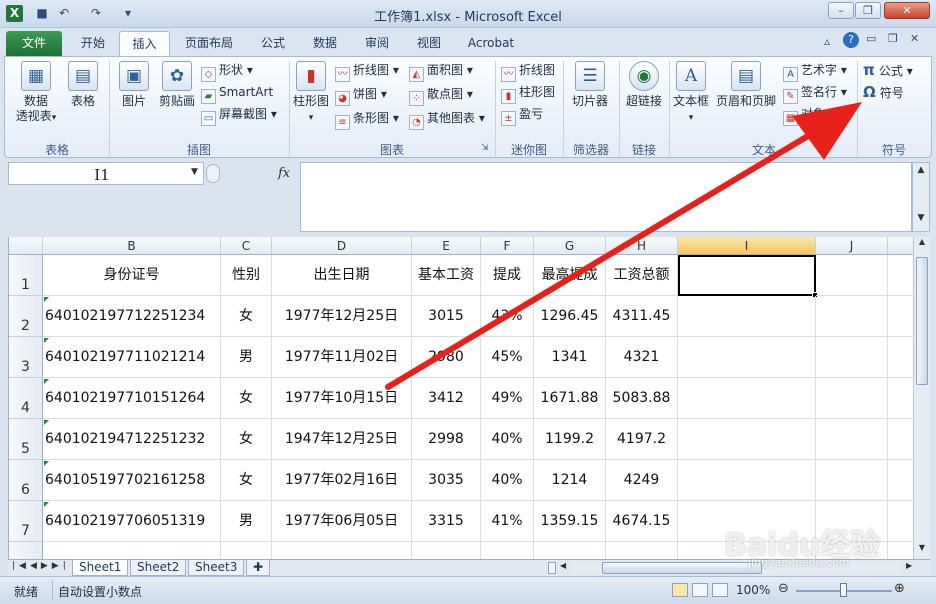 This screenshot has height=604, width=936. I want to click on table-cell: 3315, so click(446, 521).